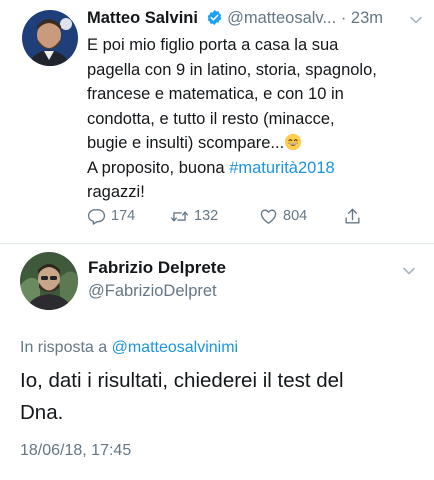 The image size is (434, 480). What do you see at coordinates (214, 17) in the screenshot?
I see `verified-badge-icon` at bounding box center [214, 17].